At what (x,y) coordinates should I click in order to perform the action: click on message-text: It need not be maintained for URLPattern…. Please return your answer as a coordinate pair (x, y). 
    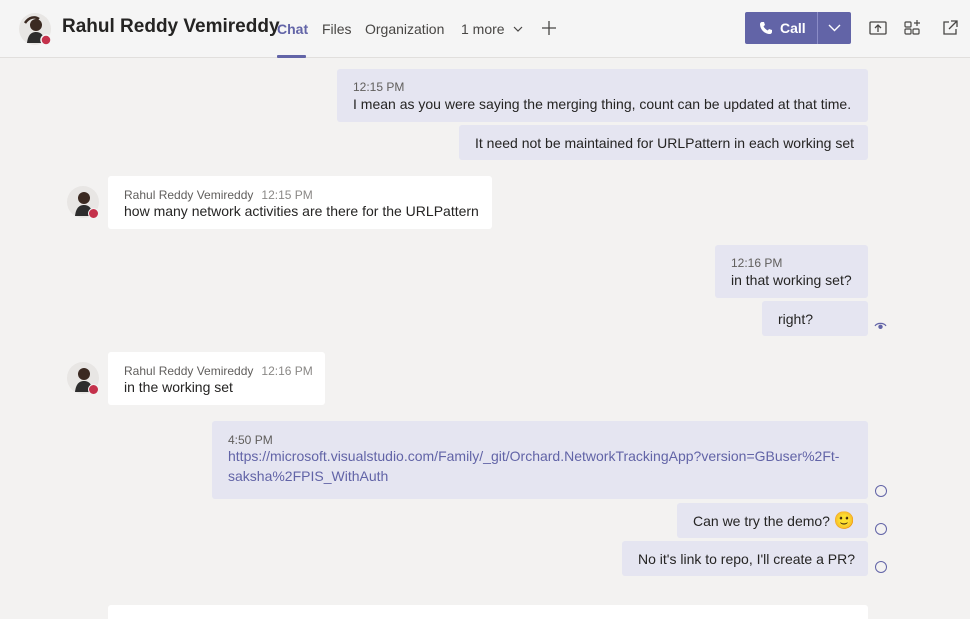
    Looking at the image, I should click on (664, 143).